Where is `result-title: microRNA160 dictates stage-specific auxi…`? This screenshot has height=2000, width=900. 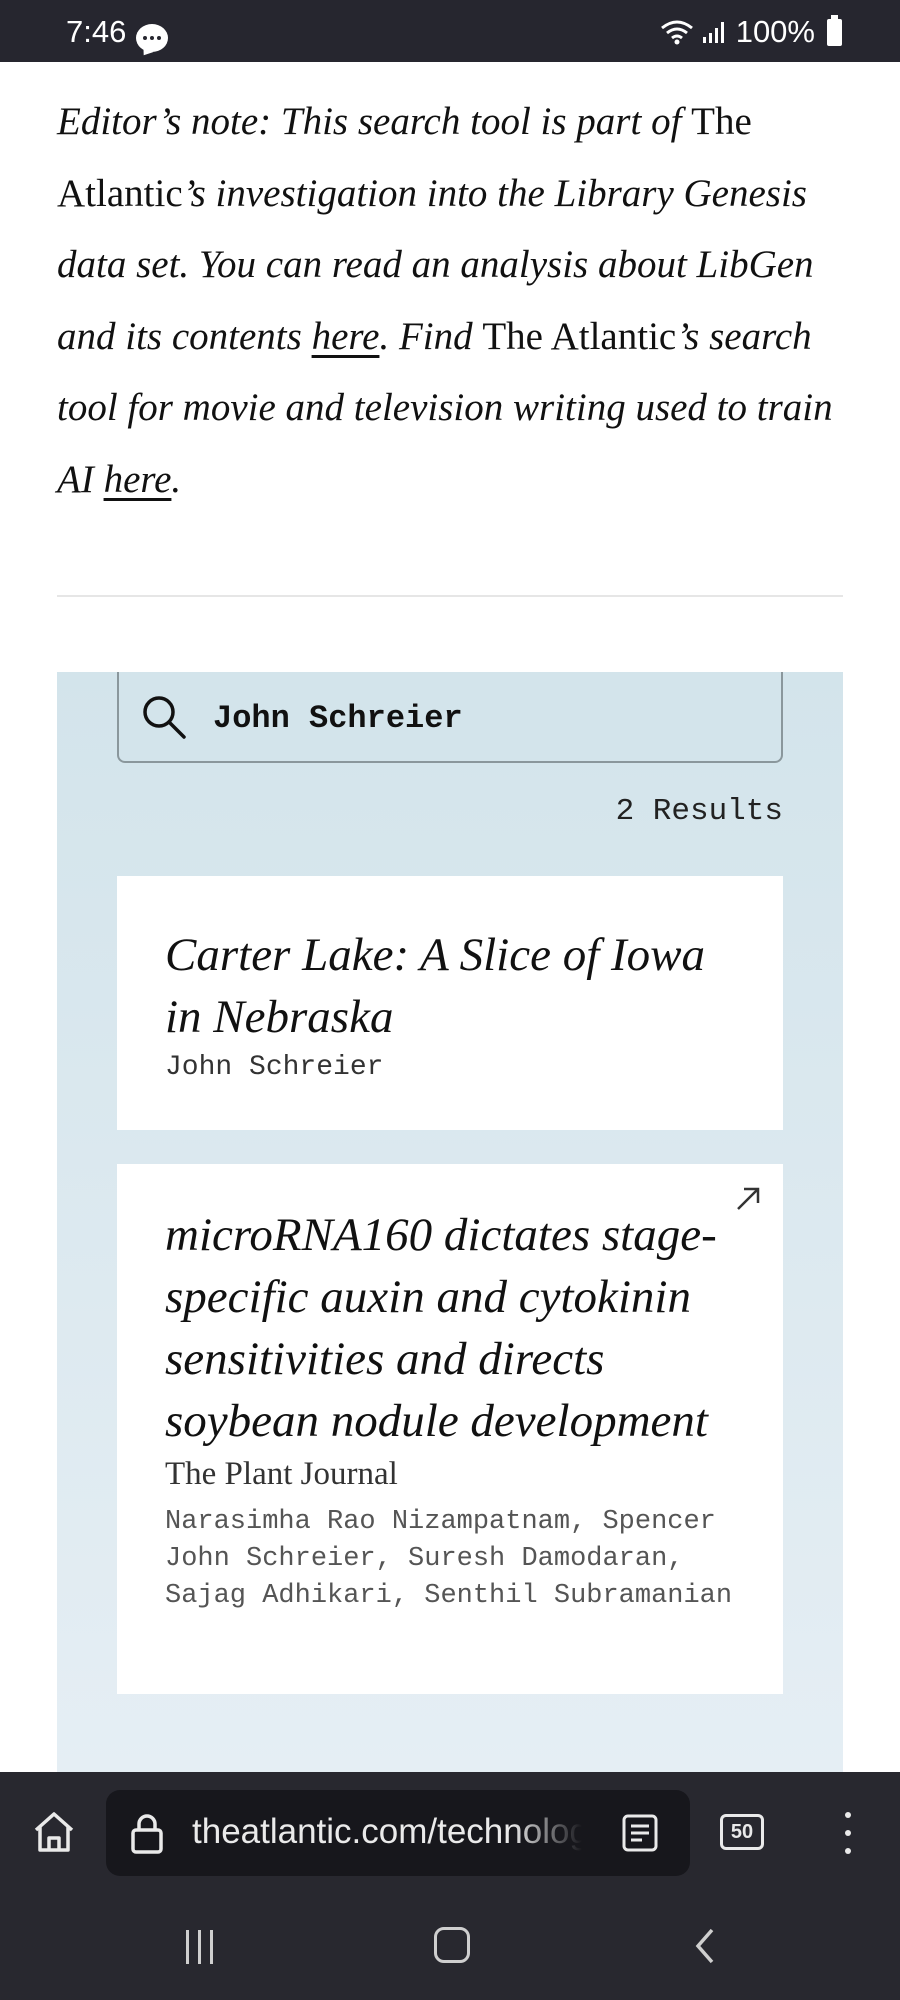 result-title: microRNA160 dictates stage-specific auxi… is located at coordinates (455, 1328).